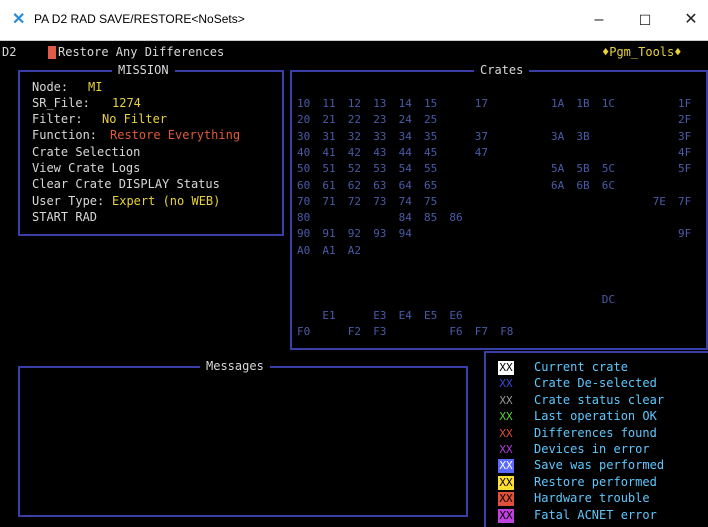 The height and width of the screenshot is (527, 708). I want to click on sr-file-value: 1274, so click(126, 103).